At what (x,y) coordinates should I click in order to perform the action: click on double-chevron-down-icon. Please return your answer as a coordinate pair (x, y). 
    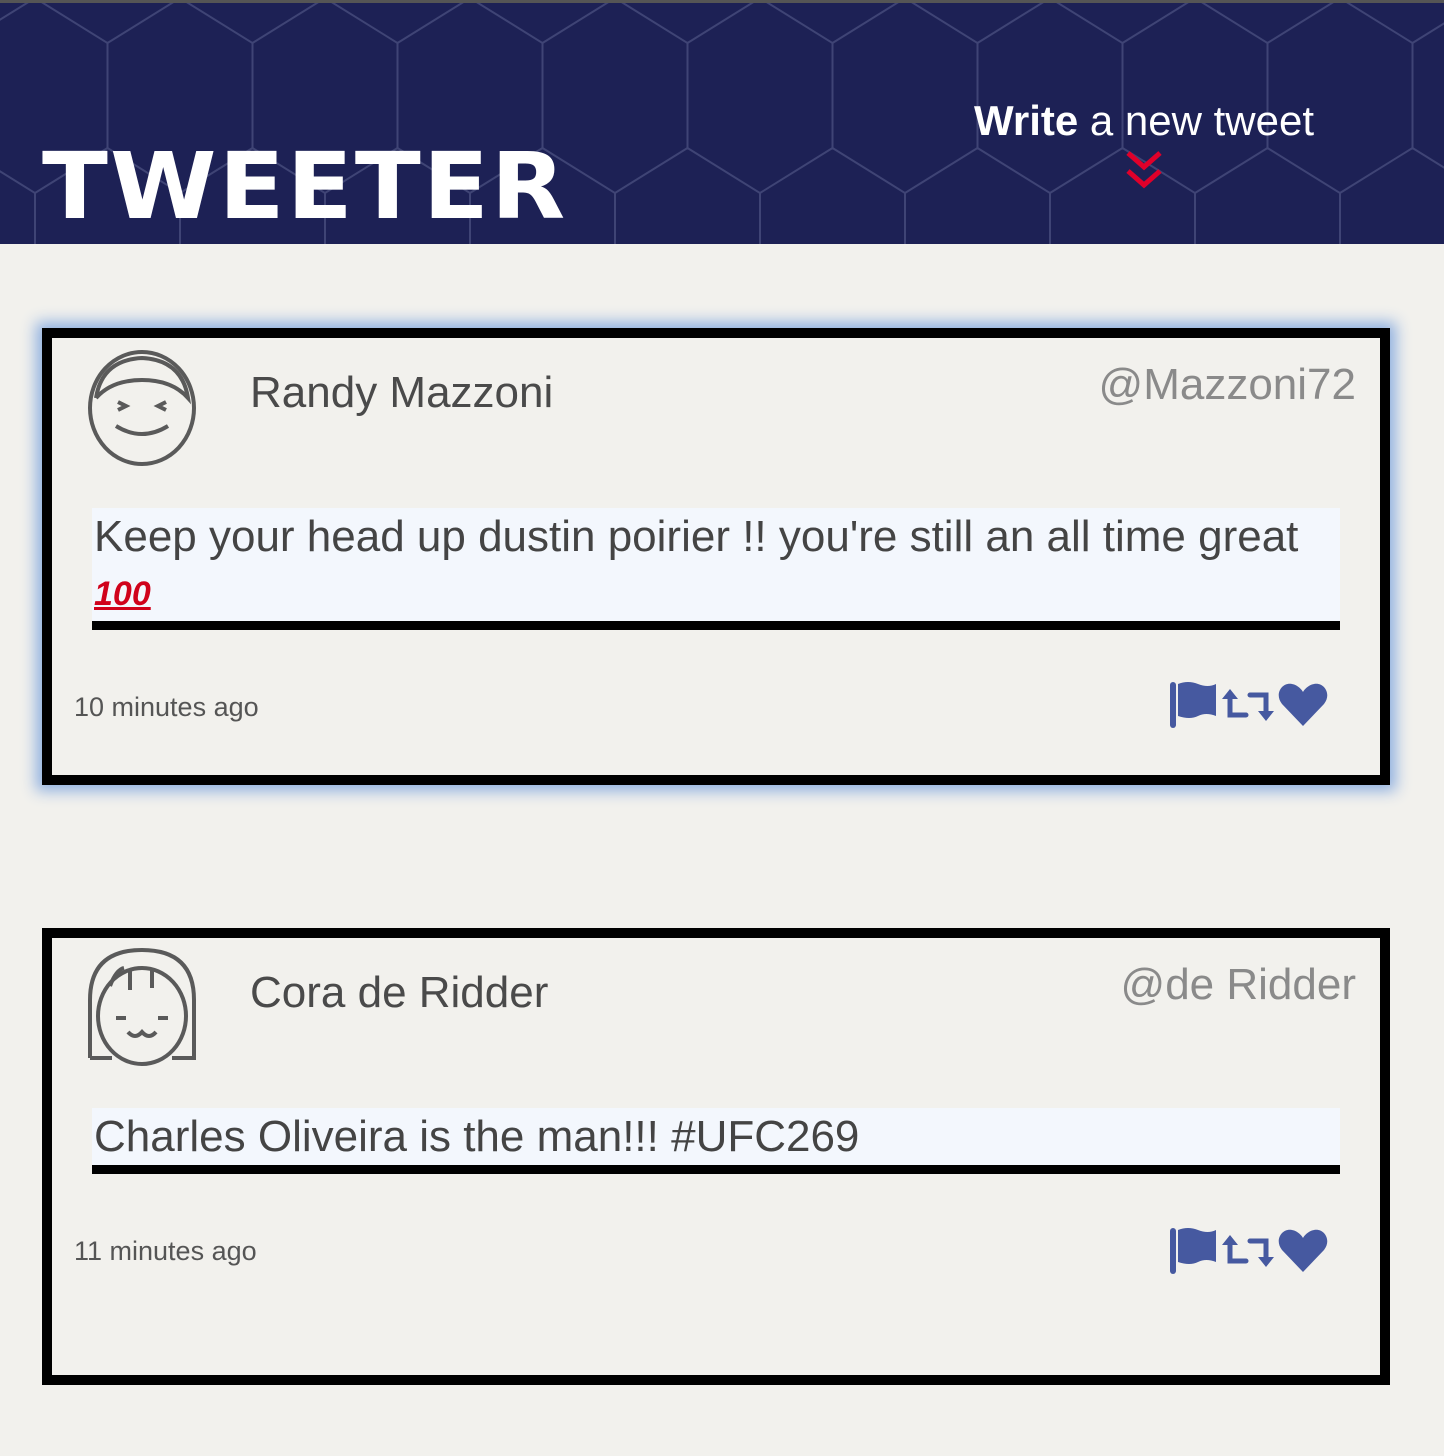
    Looking at the image, I should click on (1144, 170).